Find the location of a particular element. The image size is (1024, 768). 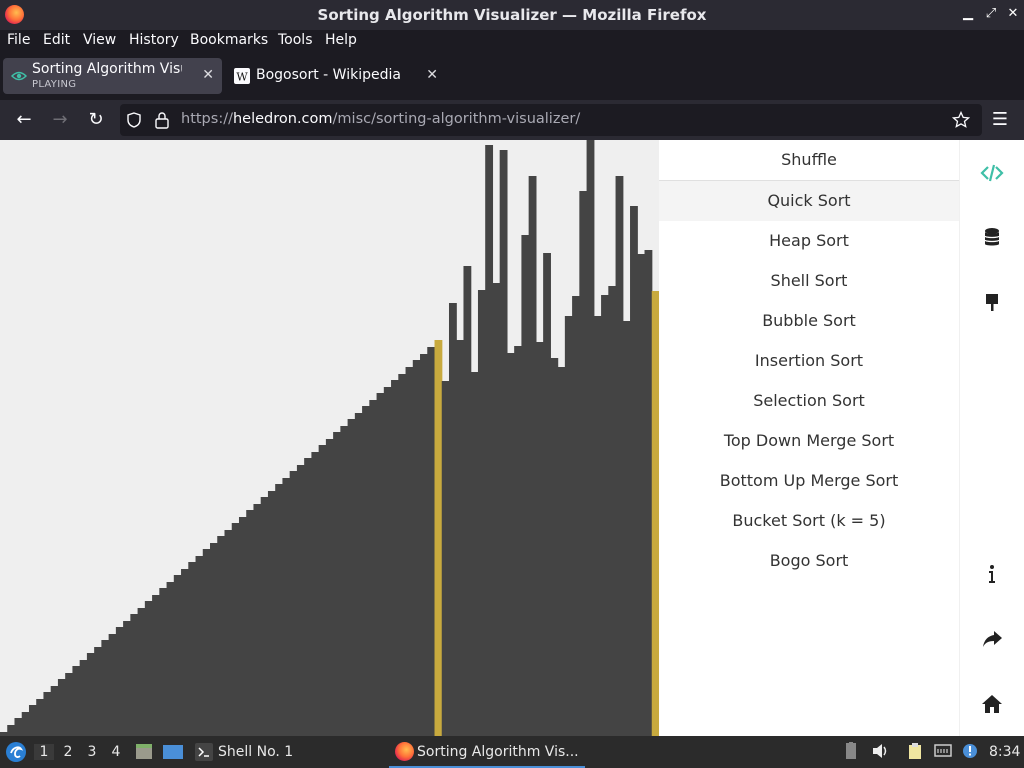

close-window-button: ✕ is located at coordinates (1013, 13).